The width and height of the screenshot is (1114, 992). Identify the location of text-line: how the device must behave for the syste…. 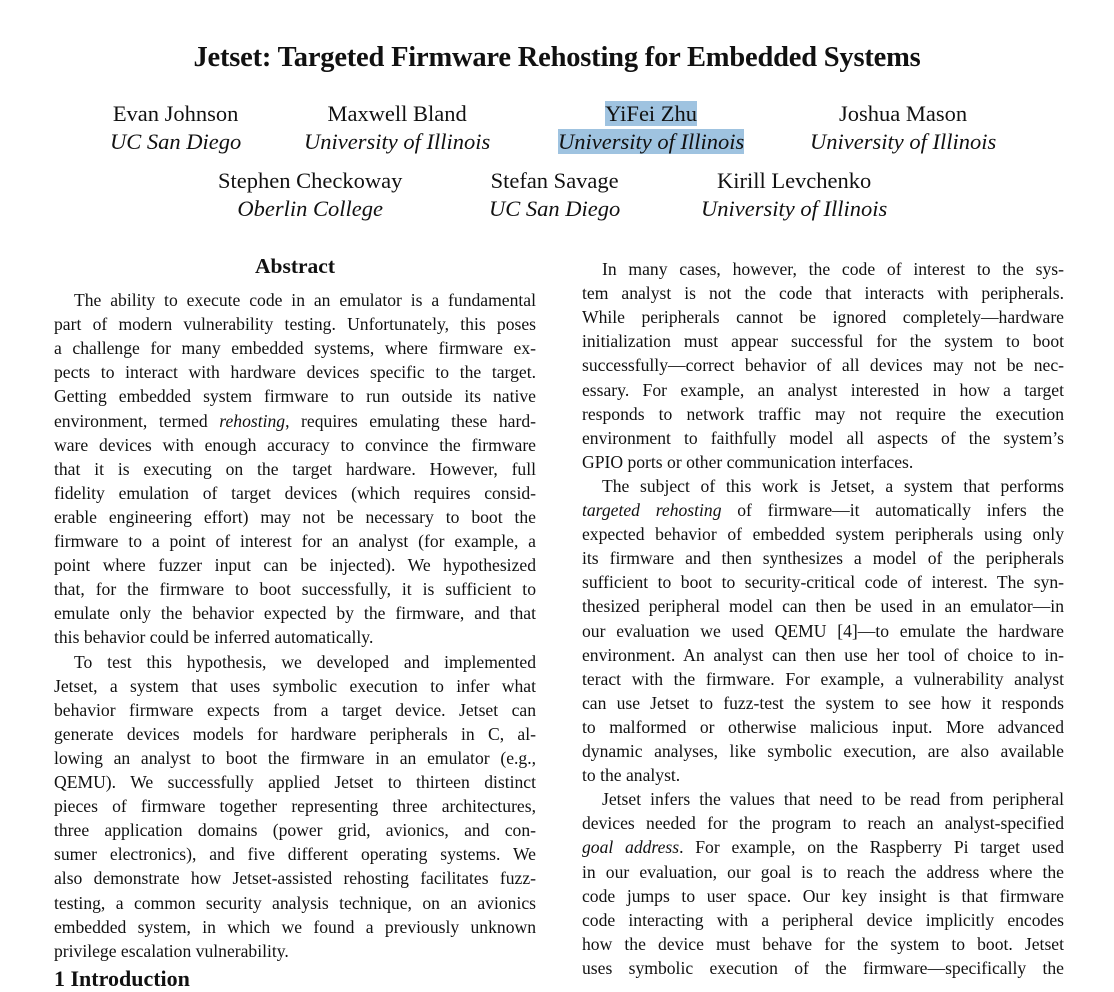
(823, 943).